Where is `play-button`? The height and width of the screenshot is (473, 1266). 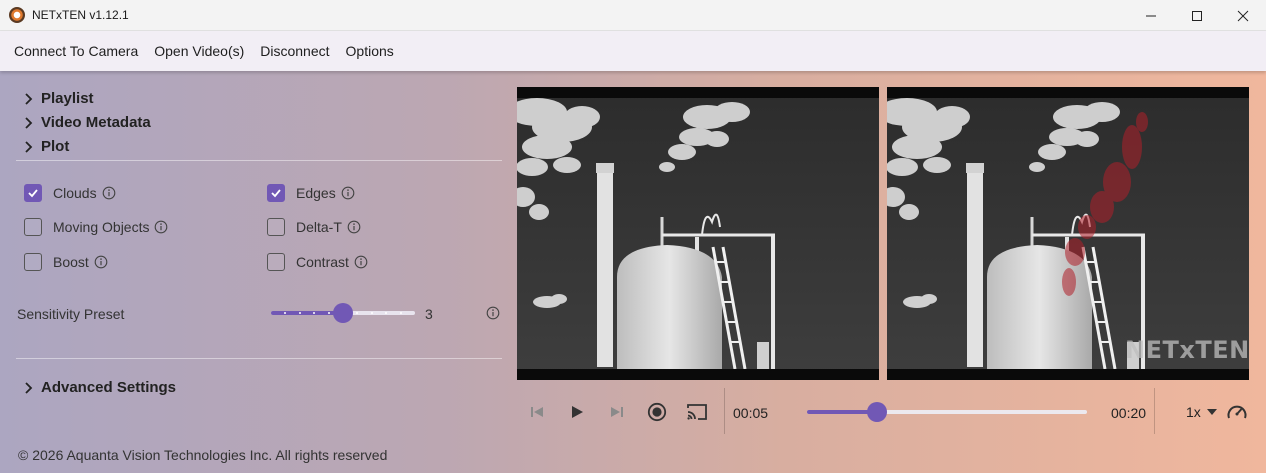 play-button is located at coordinates (577, 412).